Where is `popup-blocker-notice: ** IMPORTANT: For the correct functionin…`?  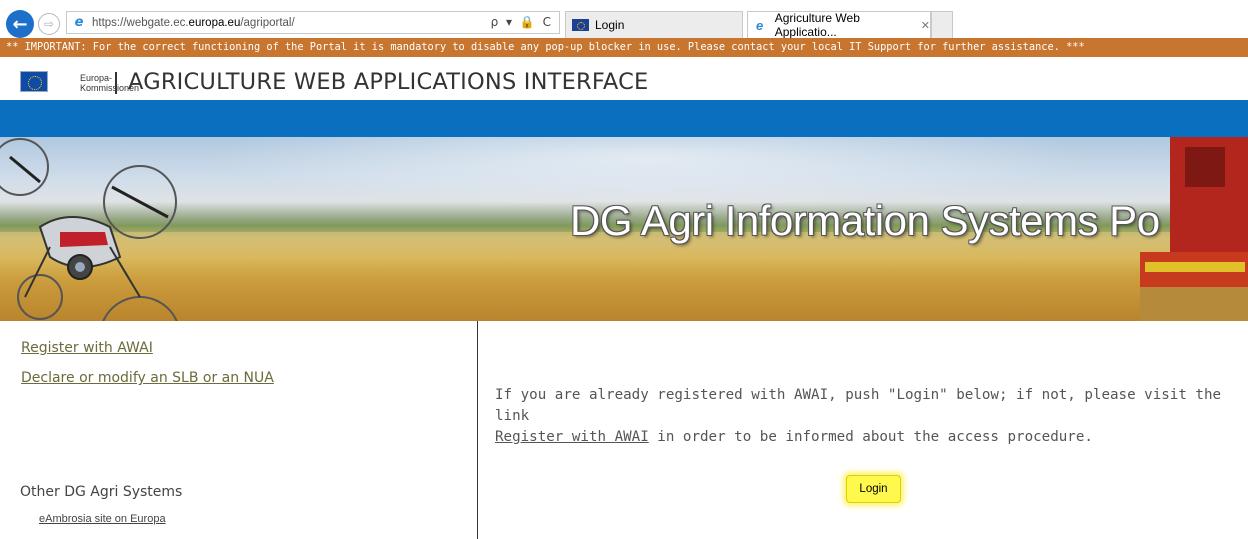
popup-blocker-notice: ** IMPORTANT: For the correct functionin… is located at coordinates (624, 47).